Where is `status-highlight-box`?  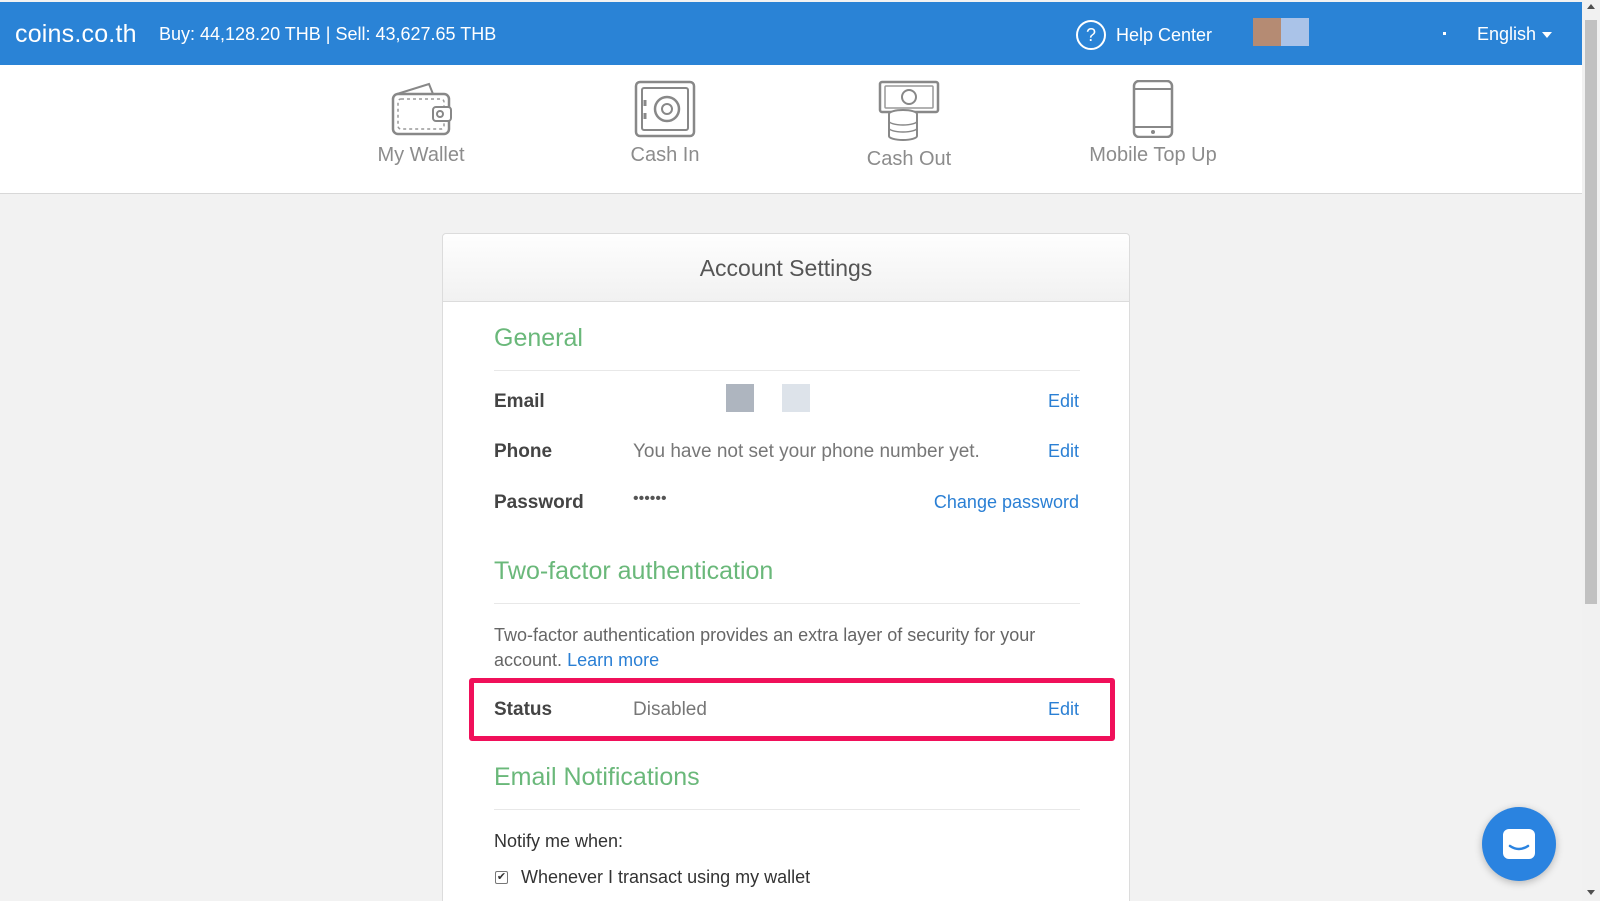
status-highlight-box is located at coordinates (792, 709).